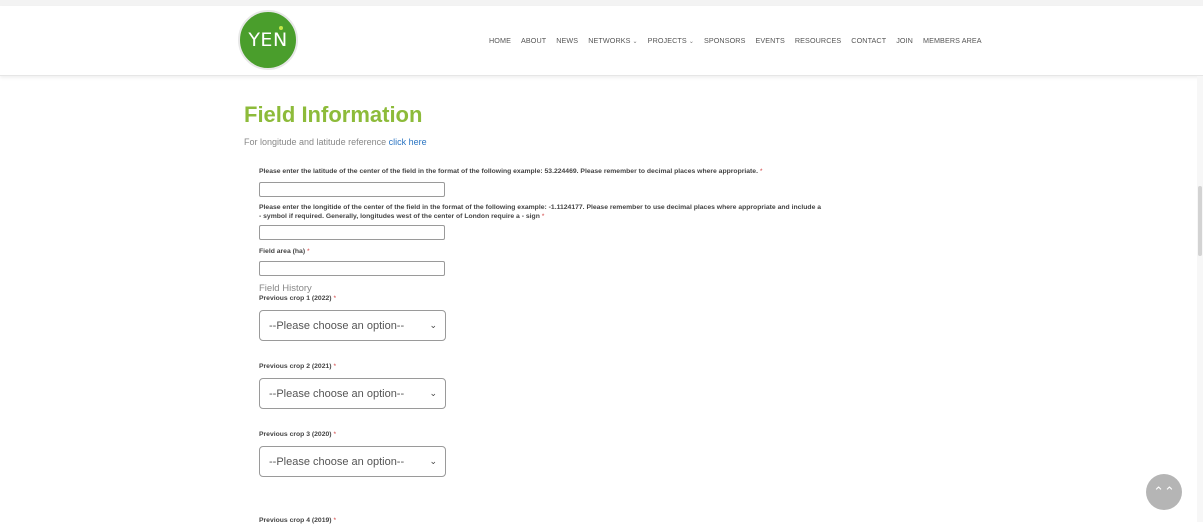  I want to click on nav-label: NEWS, so click(567, 40).